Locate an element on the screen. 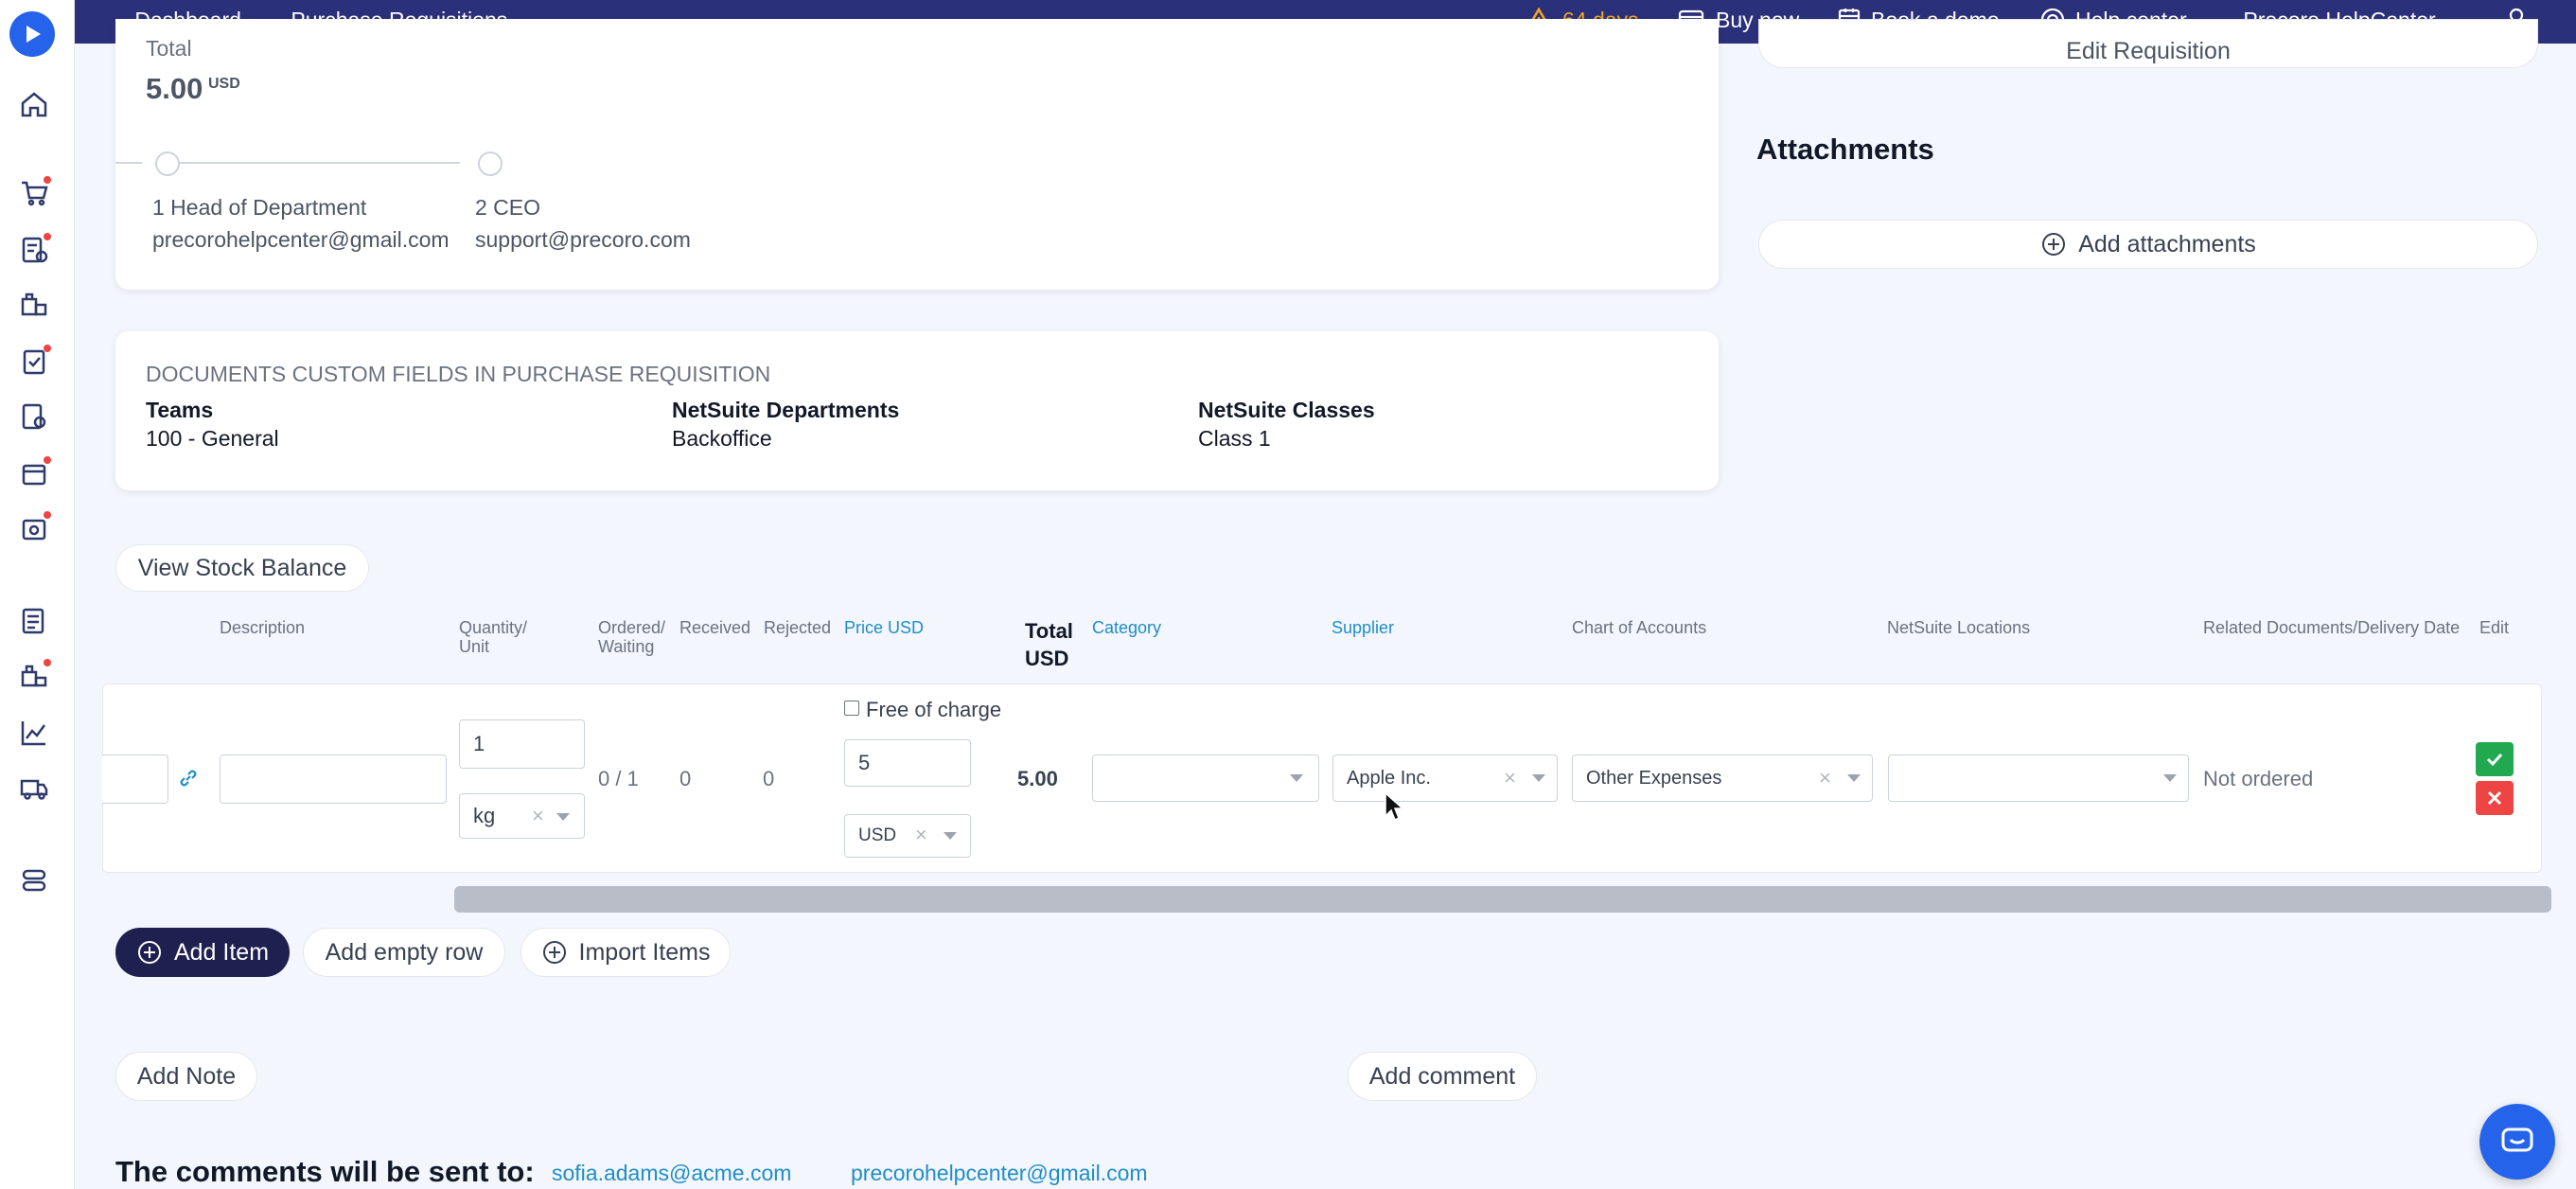 Image resolution: width=2576 pixels, height=1189 pixels. free-of-charge-label: Free of charge is located at coordinates (934, 709).